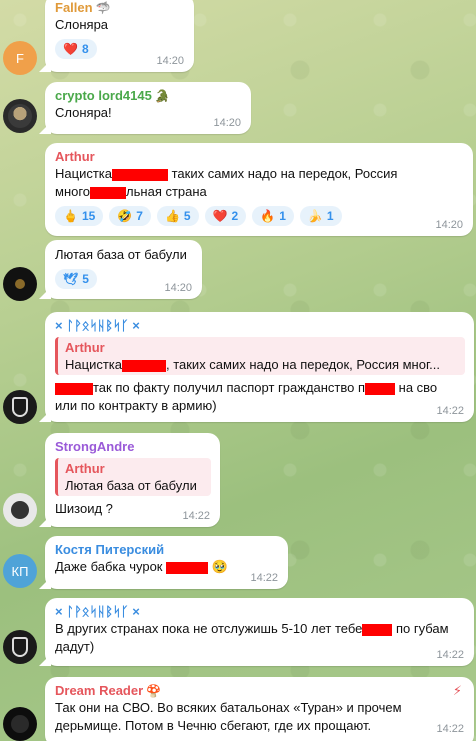 The image size is (476, 741). What do you see at coordinates (70, 216) in the screenshot?
I see `middle-finger-icon: 🖕` at bounding box center [70, 216].